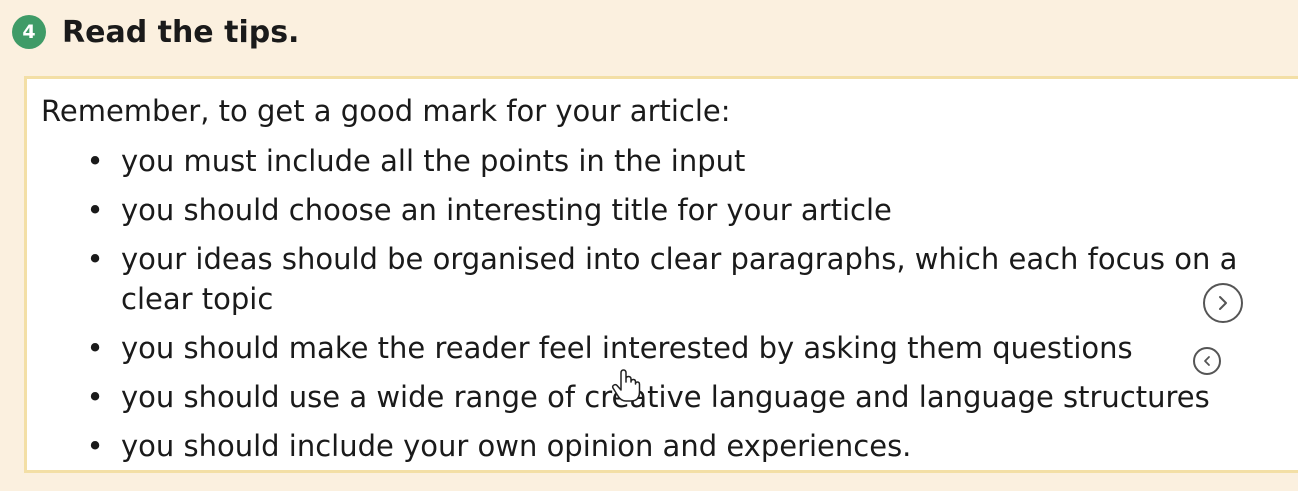 The height and width of the screenshot is (491, 1298). I want to click on exercise-title: Read the tips., so click(181, 32).